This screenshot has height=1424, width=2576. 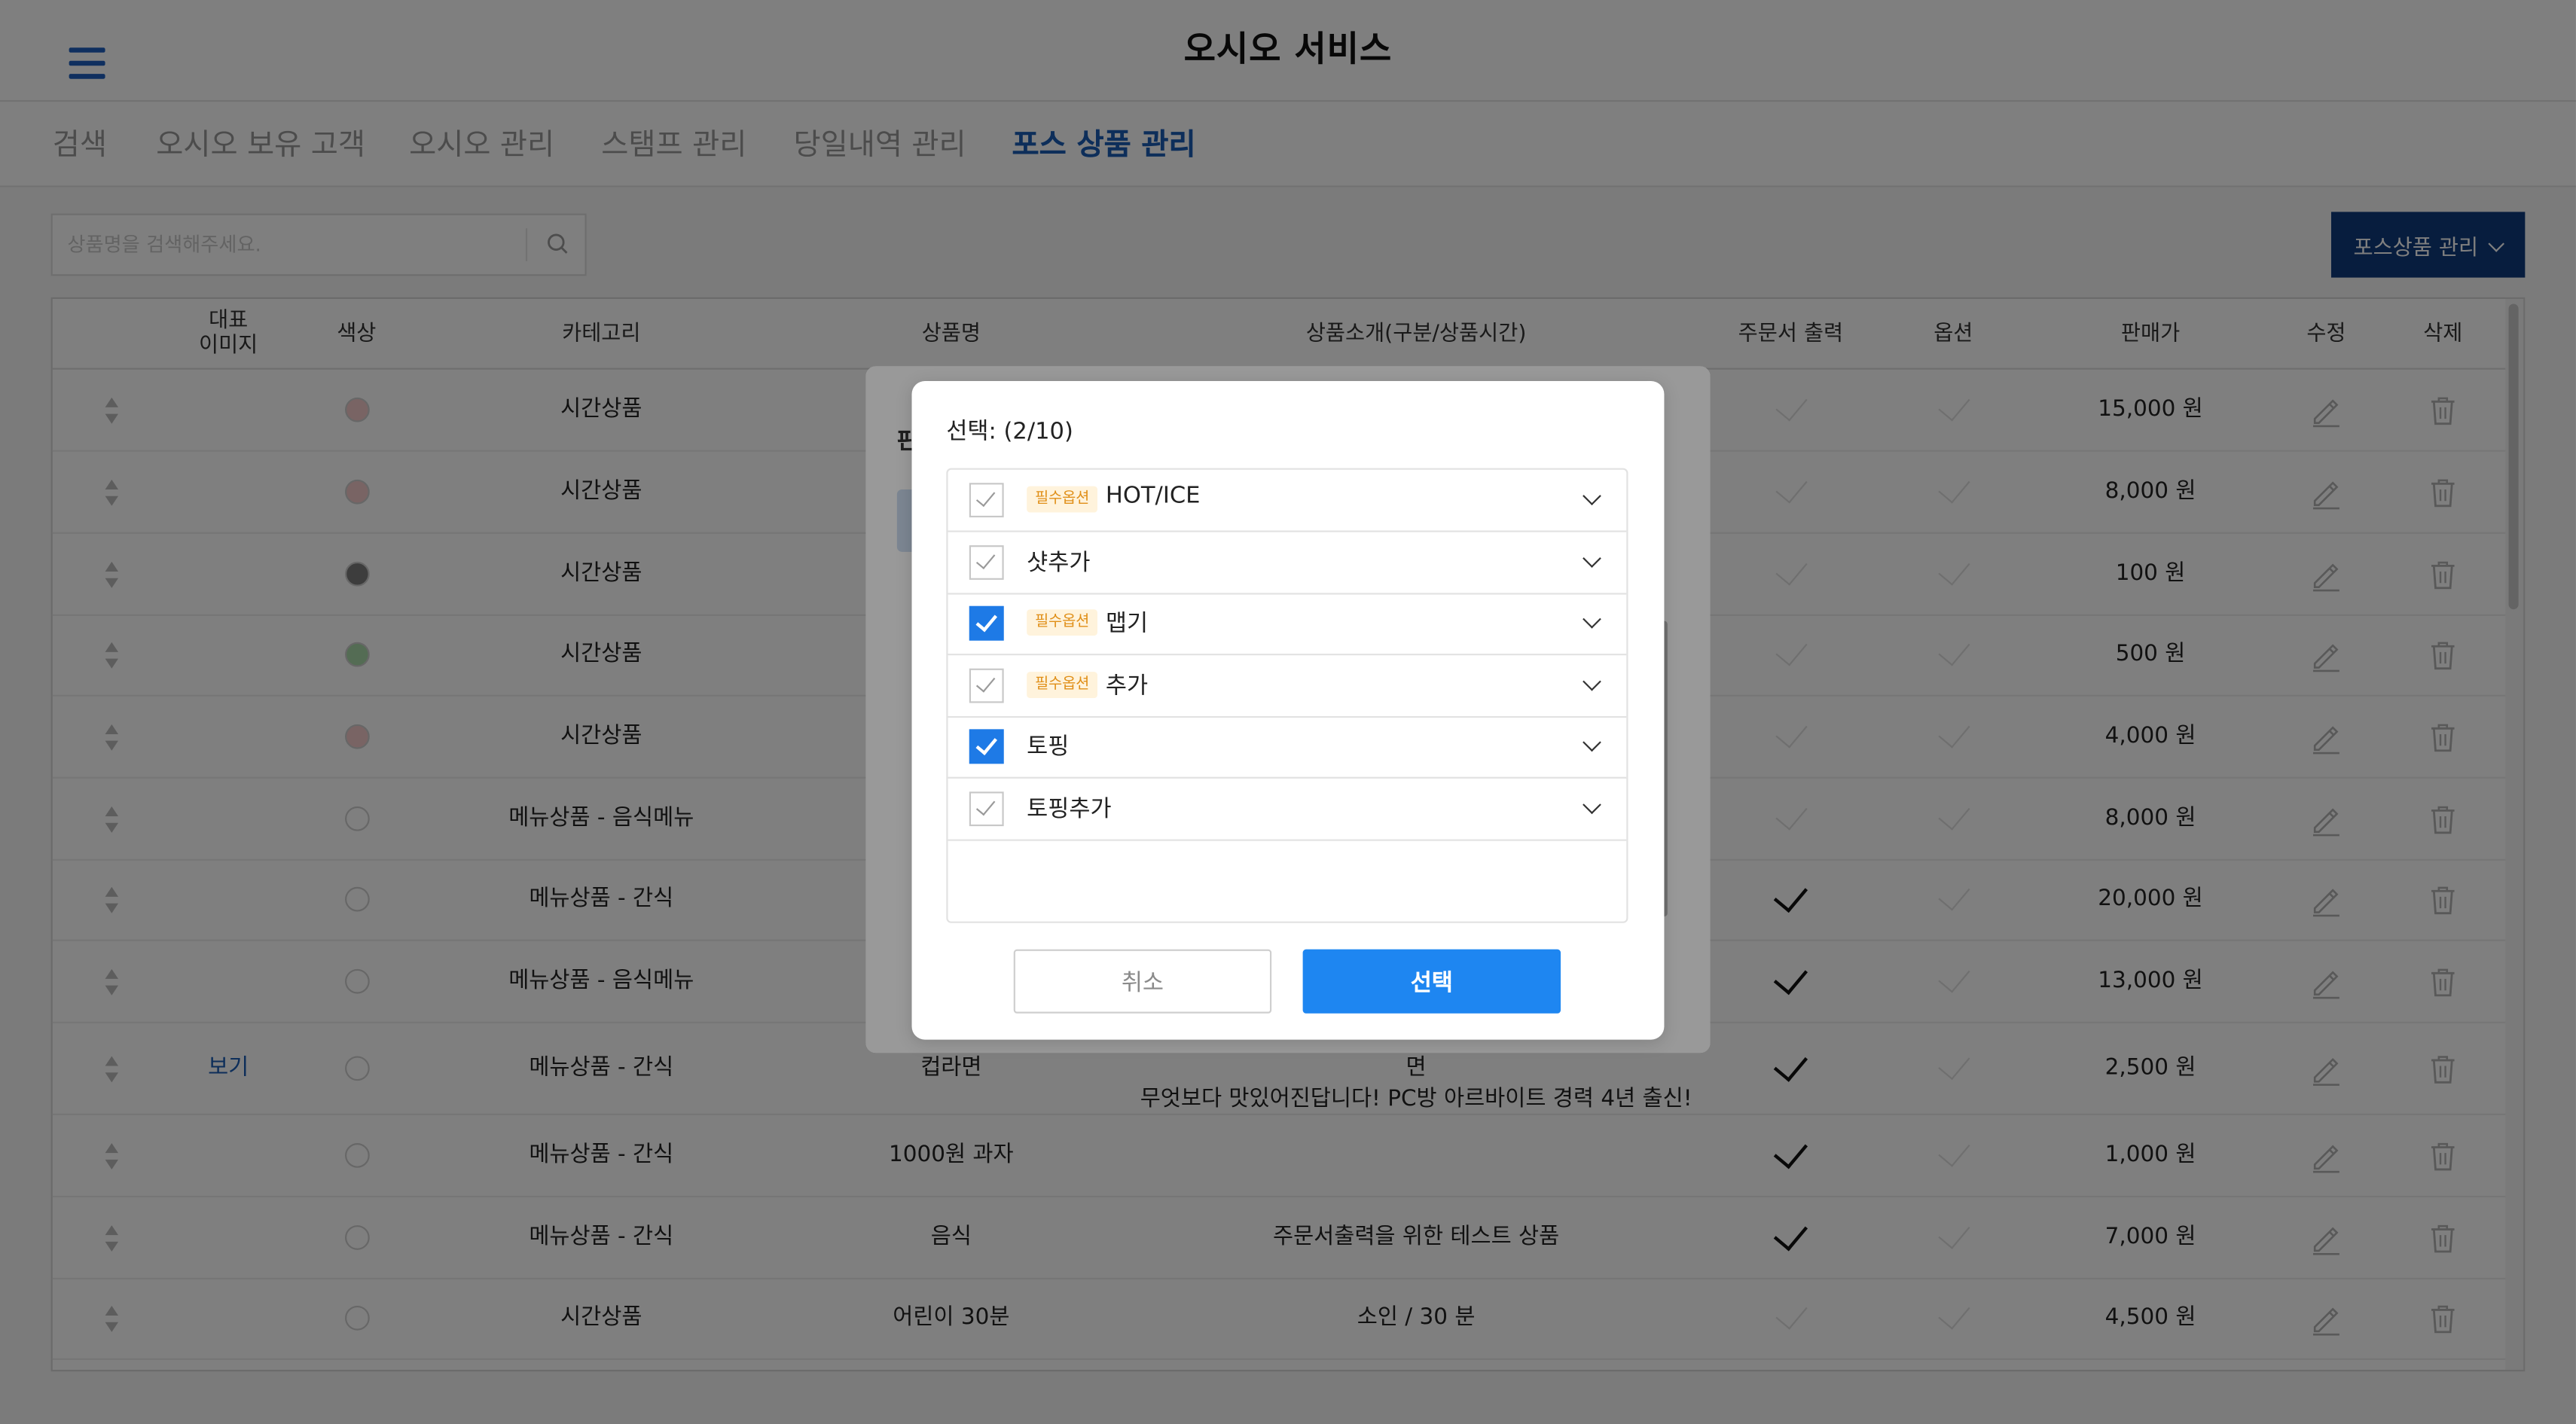 What do you see at coordinates (1127, 686) in the screenshot?
I see `option-label: 추가` at bounding box center [1127, 686].